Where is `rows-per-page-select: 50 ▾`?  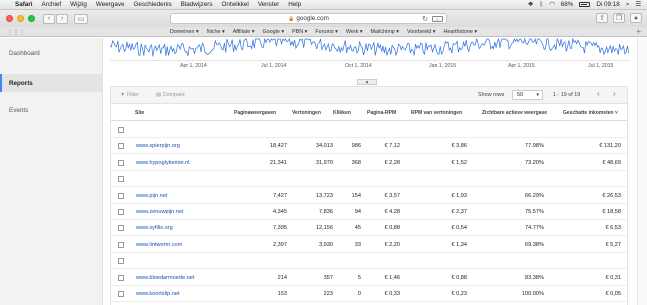 rows-per-page-select: 50 ▾ is located at coordinates (527, 95).